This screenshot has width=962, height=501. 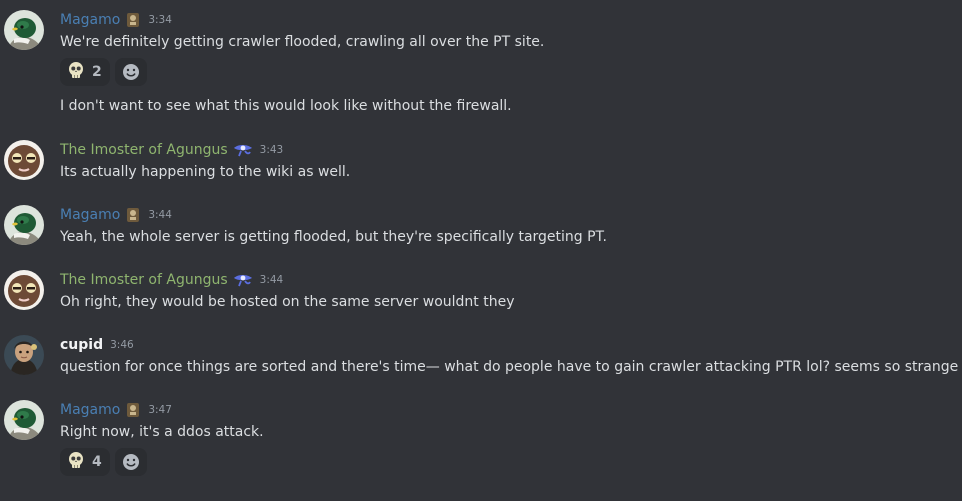 What do you see at coordinates (160, 20) in the screenshot?
I see `timestamp: 3:34` at bounding box center [160, 20].